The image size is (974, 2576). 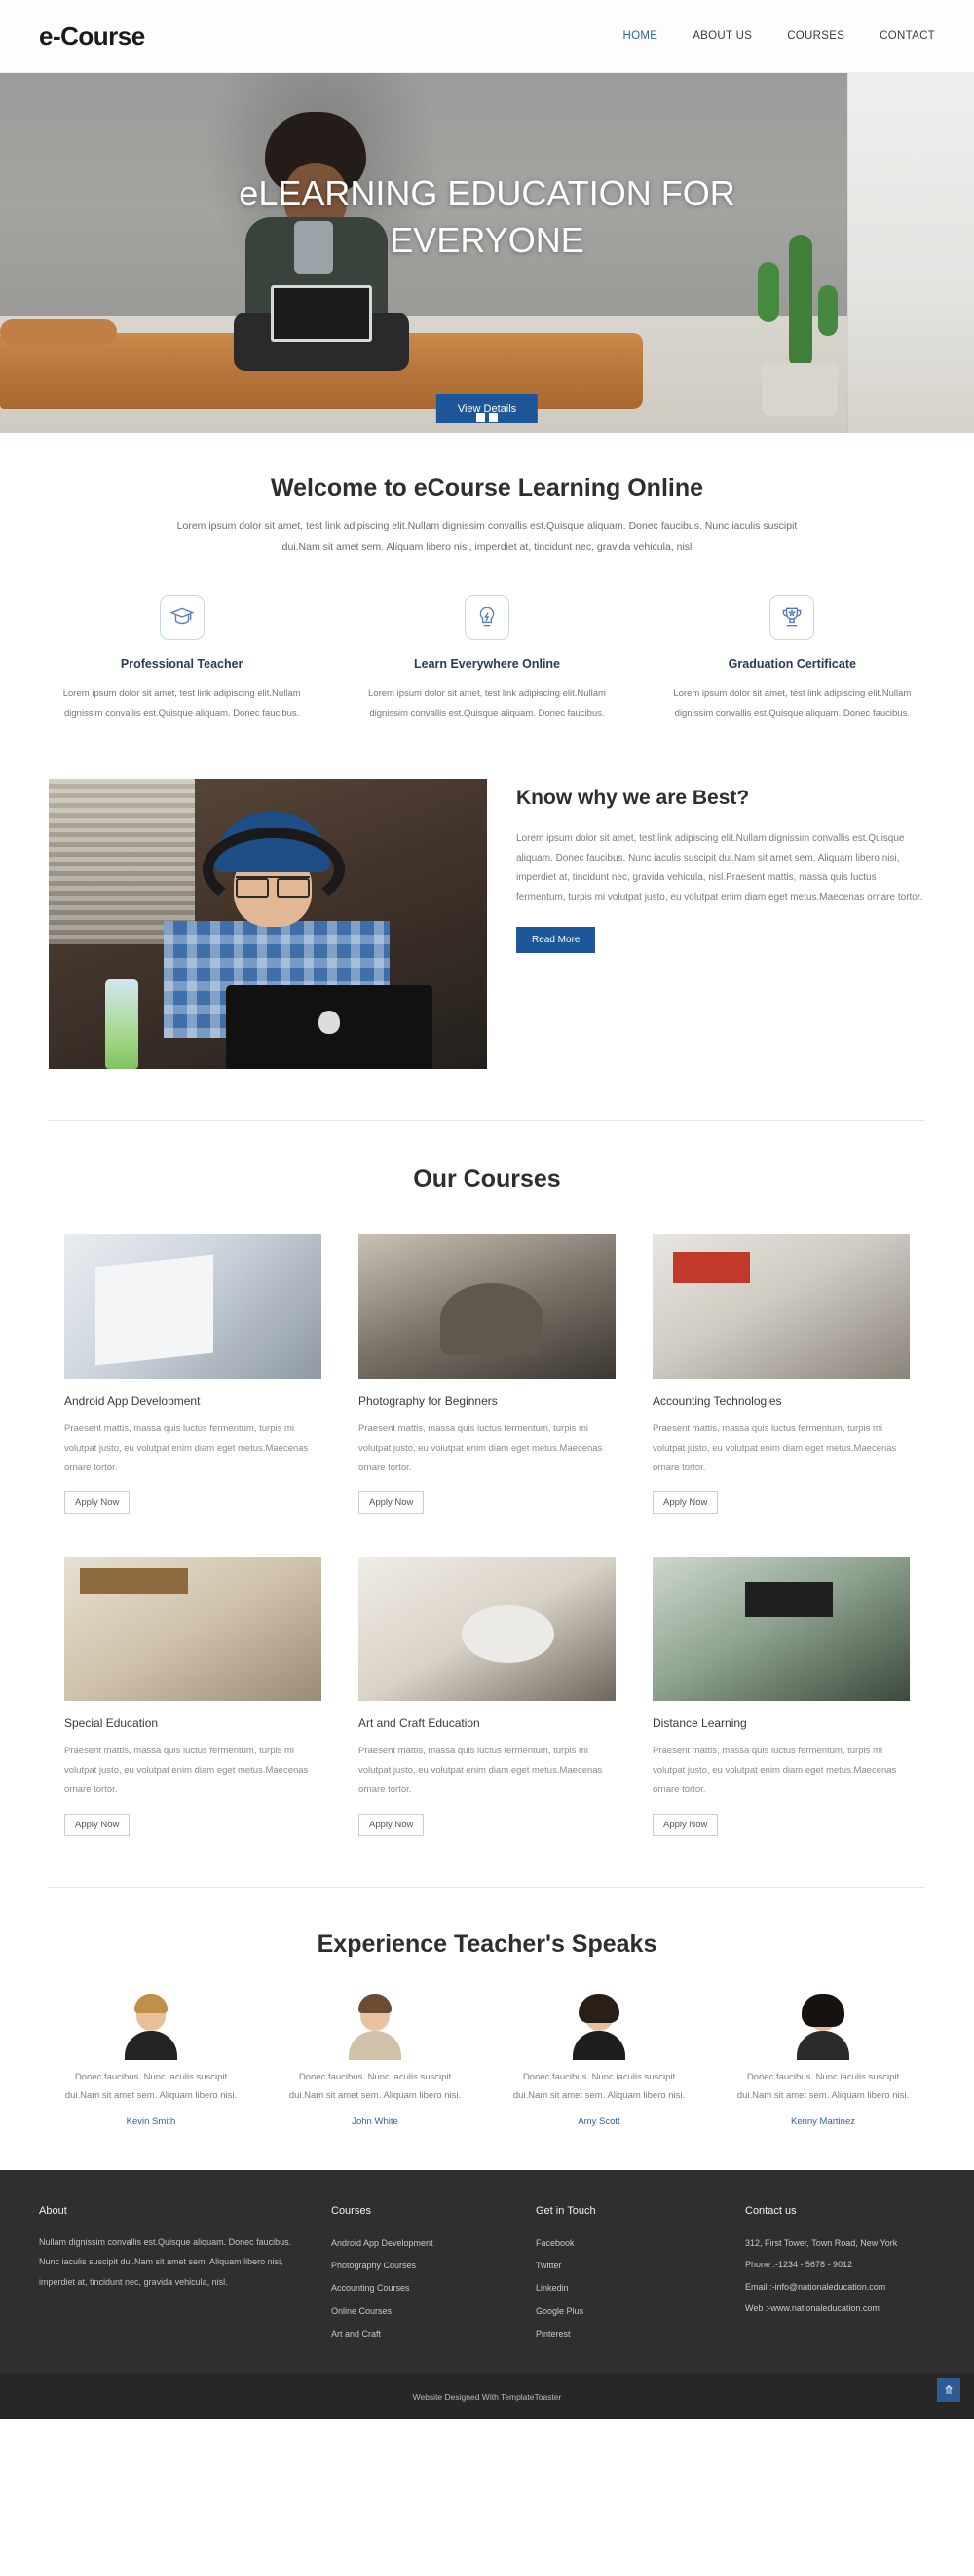 I want to click on site-logo: e-Course, so click(x=92, y=36).